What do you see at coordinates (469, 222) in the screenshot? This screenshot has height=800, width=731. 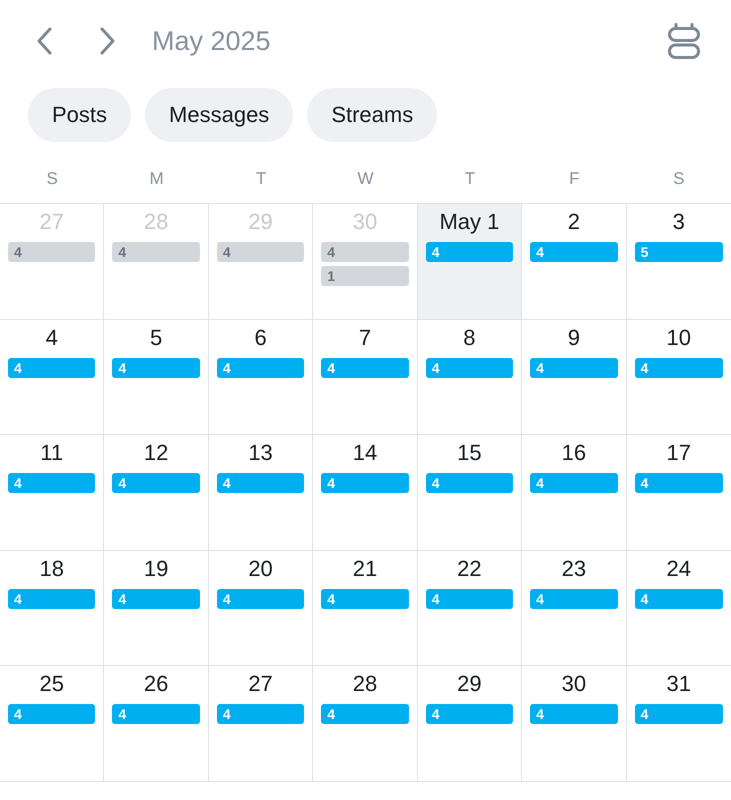 I see `day-number: May 1` at bounding box center [469, 222].